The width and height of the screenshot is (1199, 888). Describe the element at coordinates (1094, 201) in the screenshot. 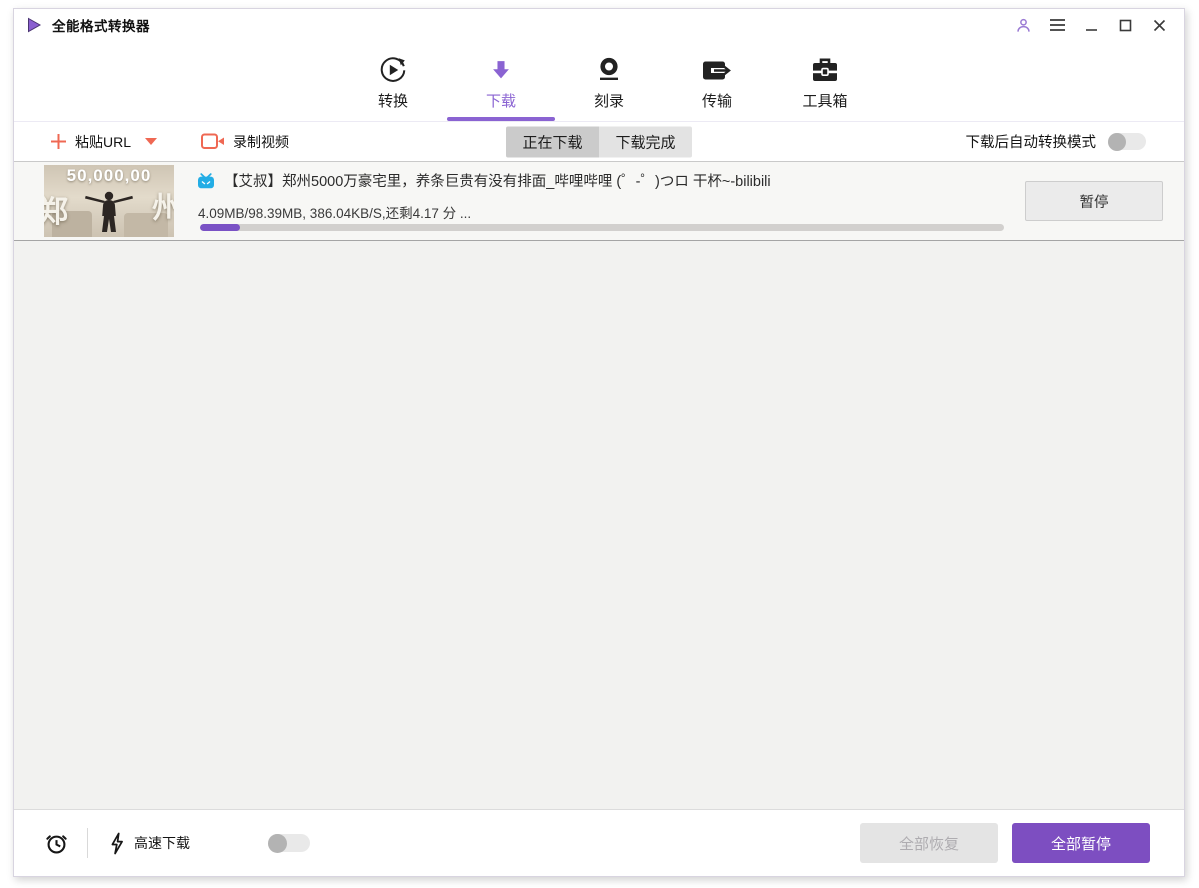

I see `pause-button: 暂停` at that location.